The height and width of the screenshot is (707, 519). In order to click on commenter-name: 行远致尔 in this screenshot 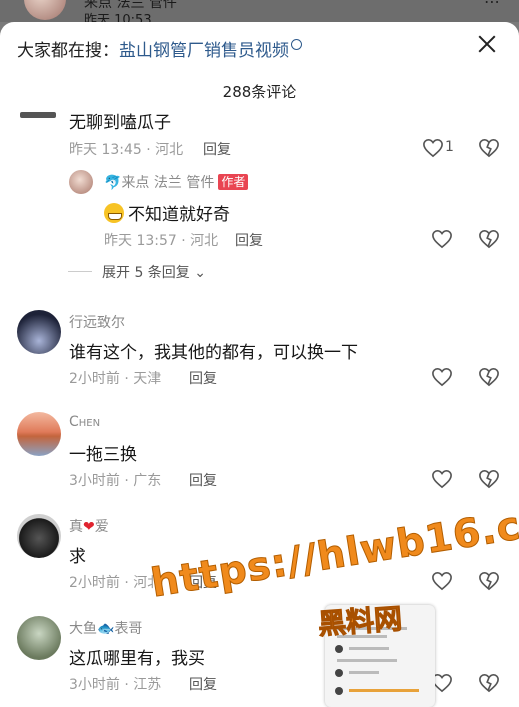, I will do `click(97, 323)`.